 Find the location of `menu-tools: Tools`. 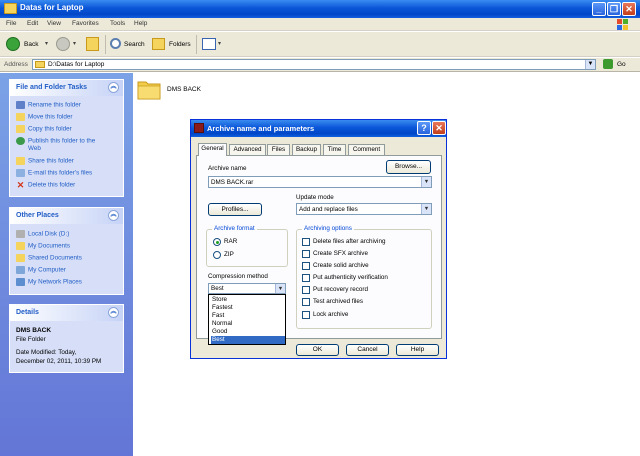

menu-tools: Tools is located at coordinates (117, 23).